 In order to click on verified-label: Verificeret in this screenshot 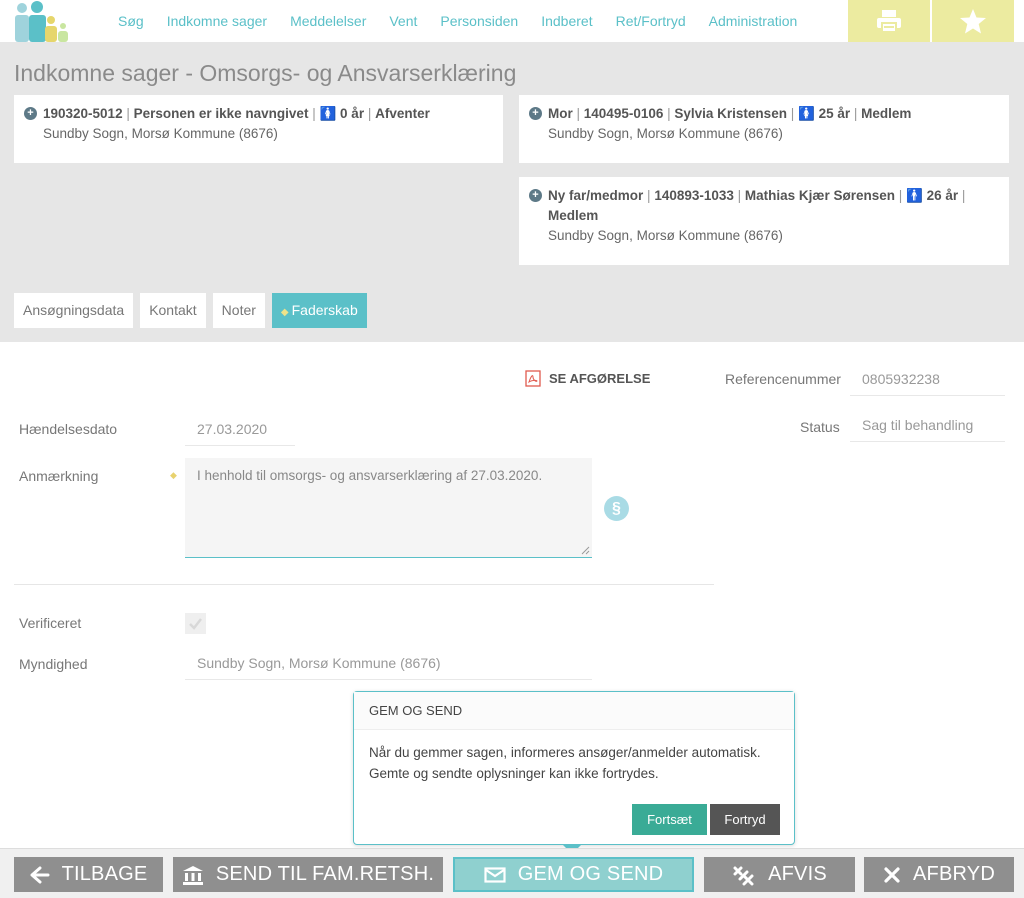, I will do `click(50, 623)`.